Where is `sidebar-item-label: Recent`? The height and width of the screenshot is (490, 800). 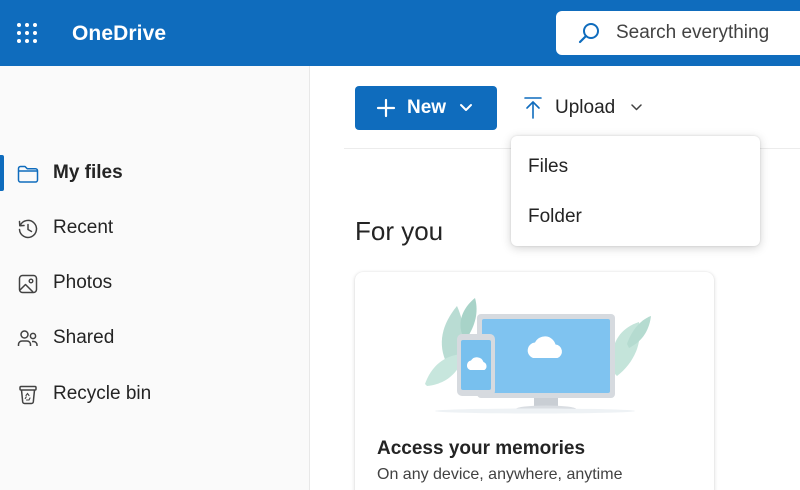 sidebar-item-label: Recent is located at coordinates (83, 227).